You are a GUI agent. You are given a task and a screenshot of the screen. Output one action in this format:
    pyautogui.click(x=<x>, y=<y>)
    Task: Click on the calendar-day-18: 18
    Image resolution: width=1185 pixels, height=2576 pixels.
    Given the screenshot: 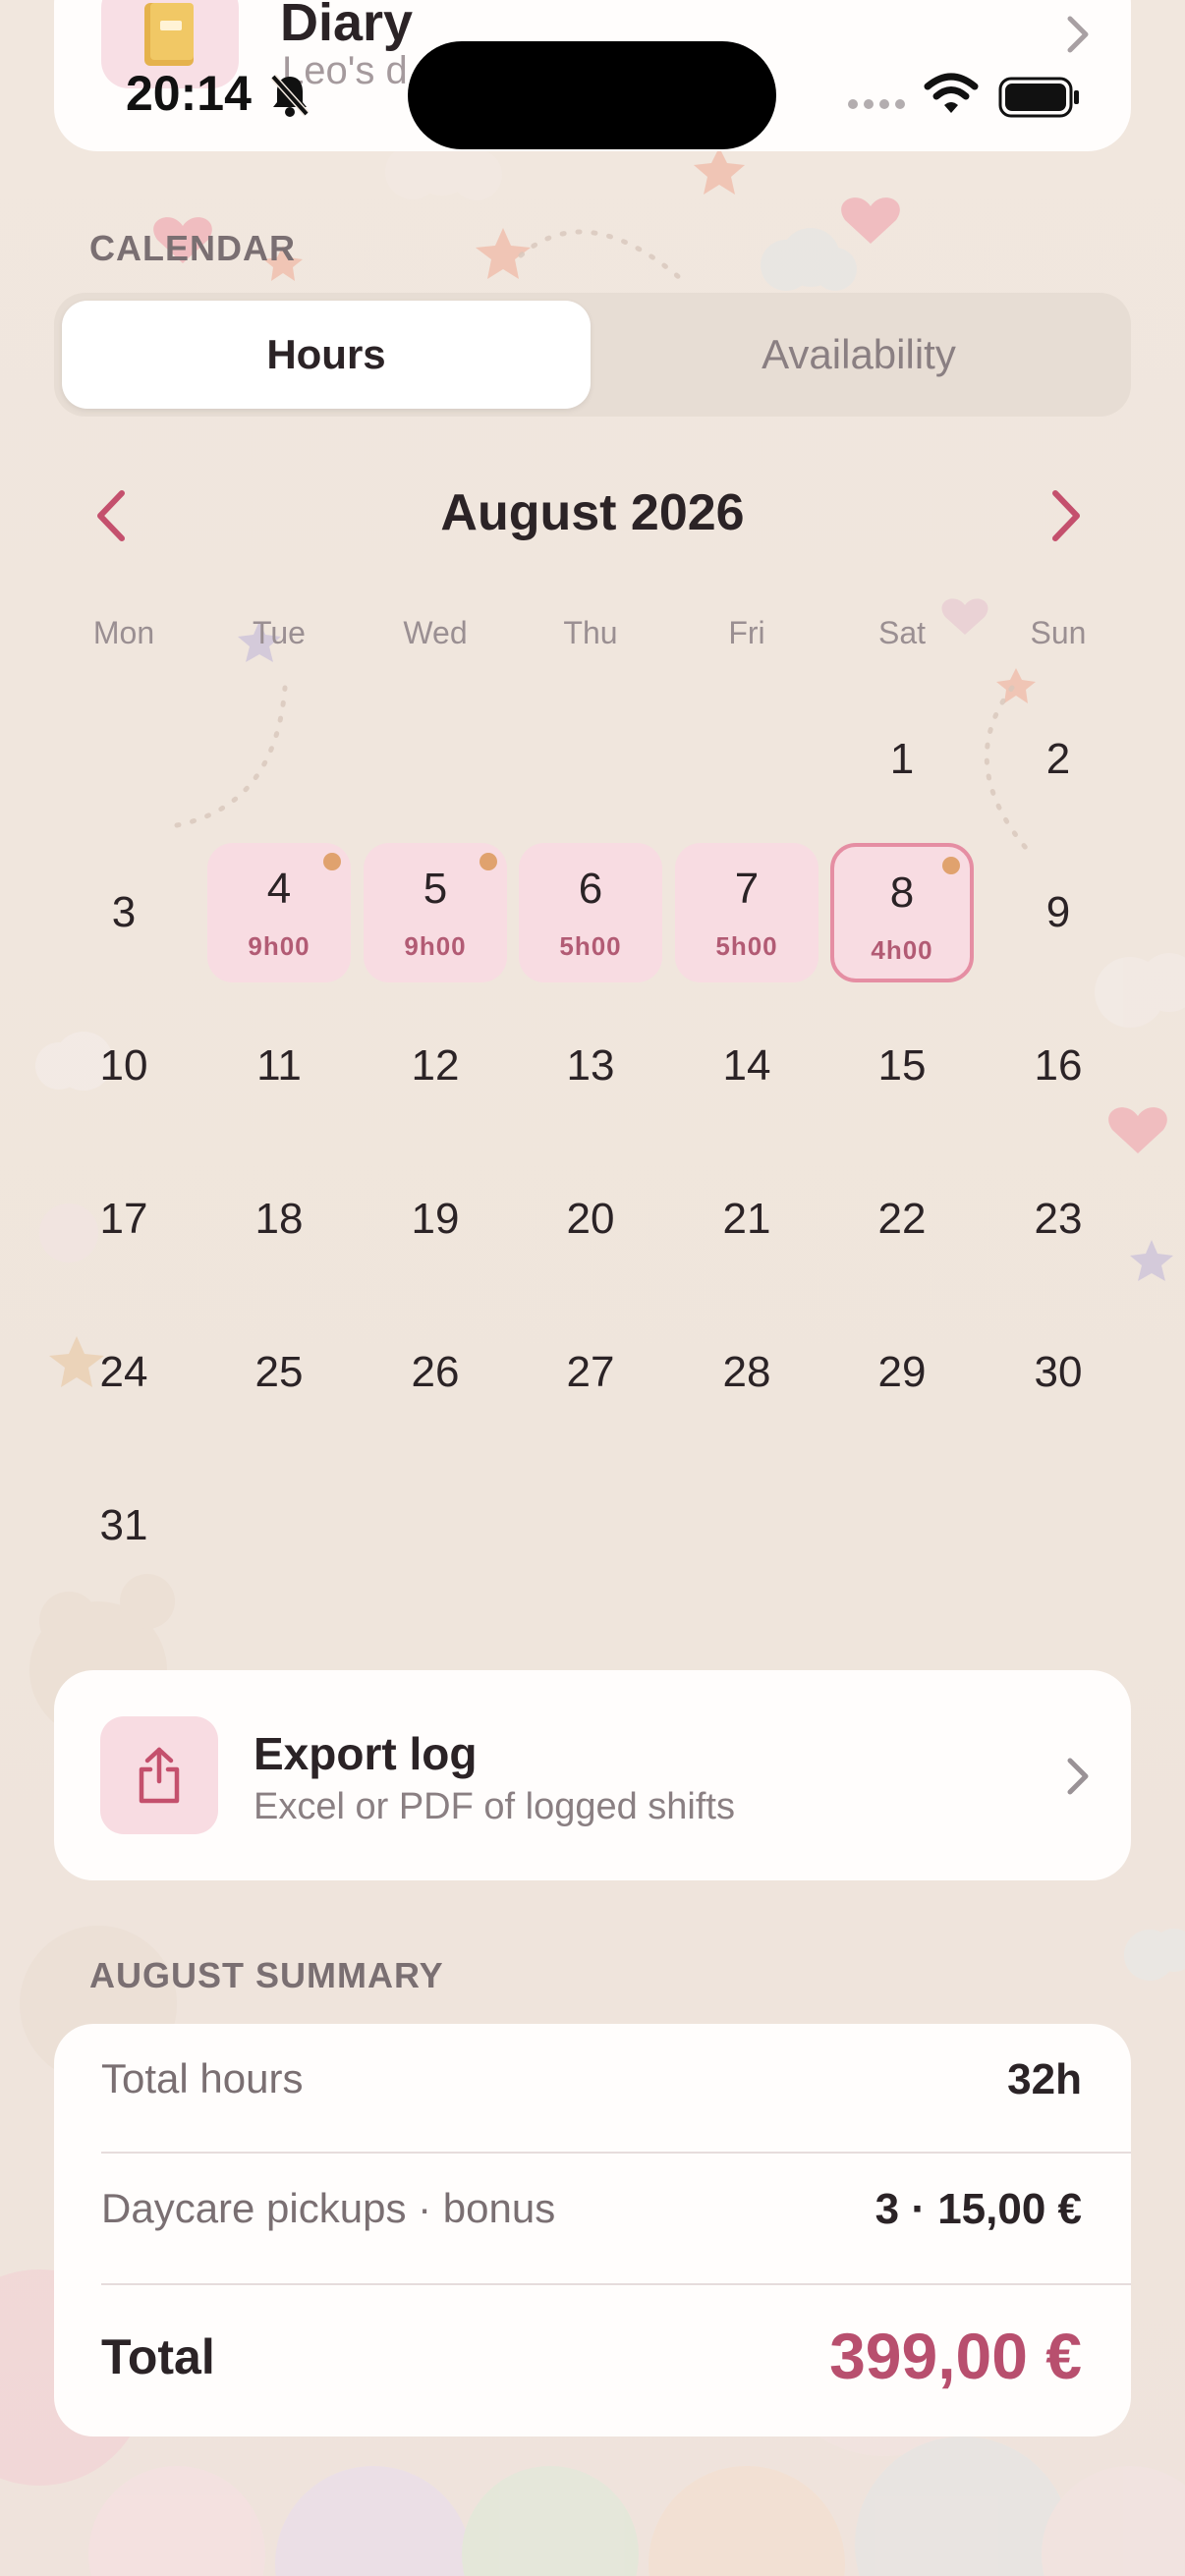 What is the action you would take?
    pyautogui.click(x=279, y=1219)
    